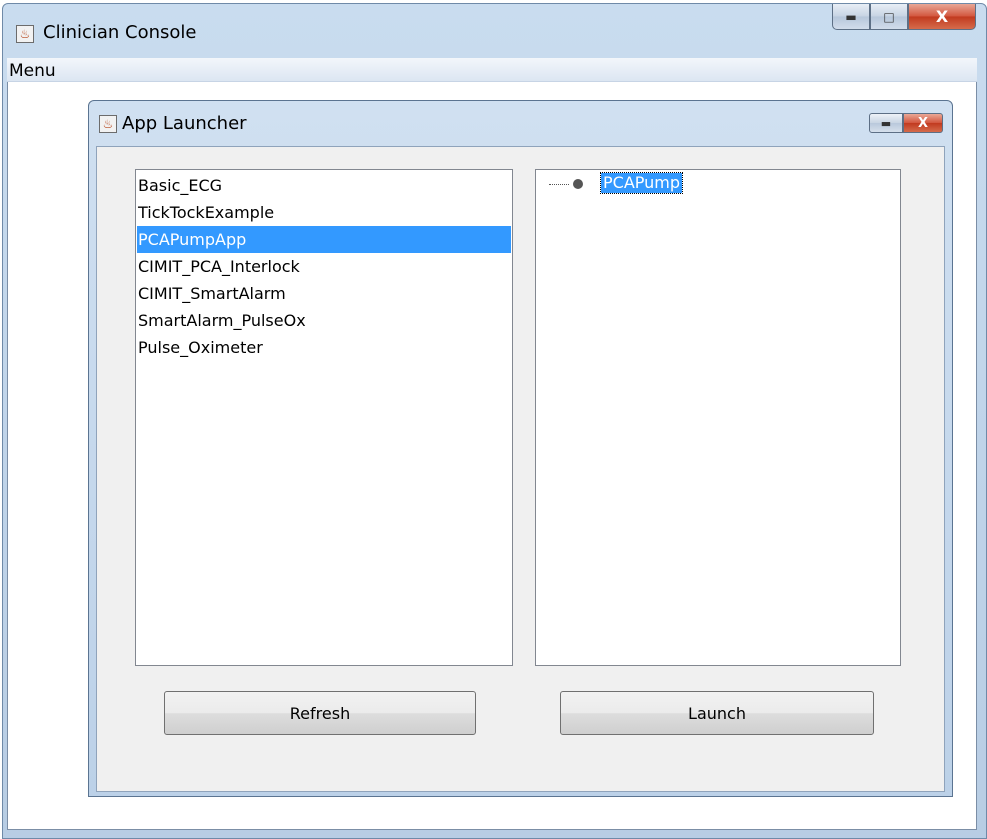 This screenshot has width=987, height=839. I want to click on tree-connector-line, so click(559, 184).